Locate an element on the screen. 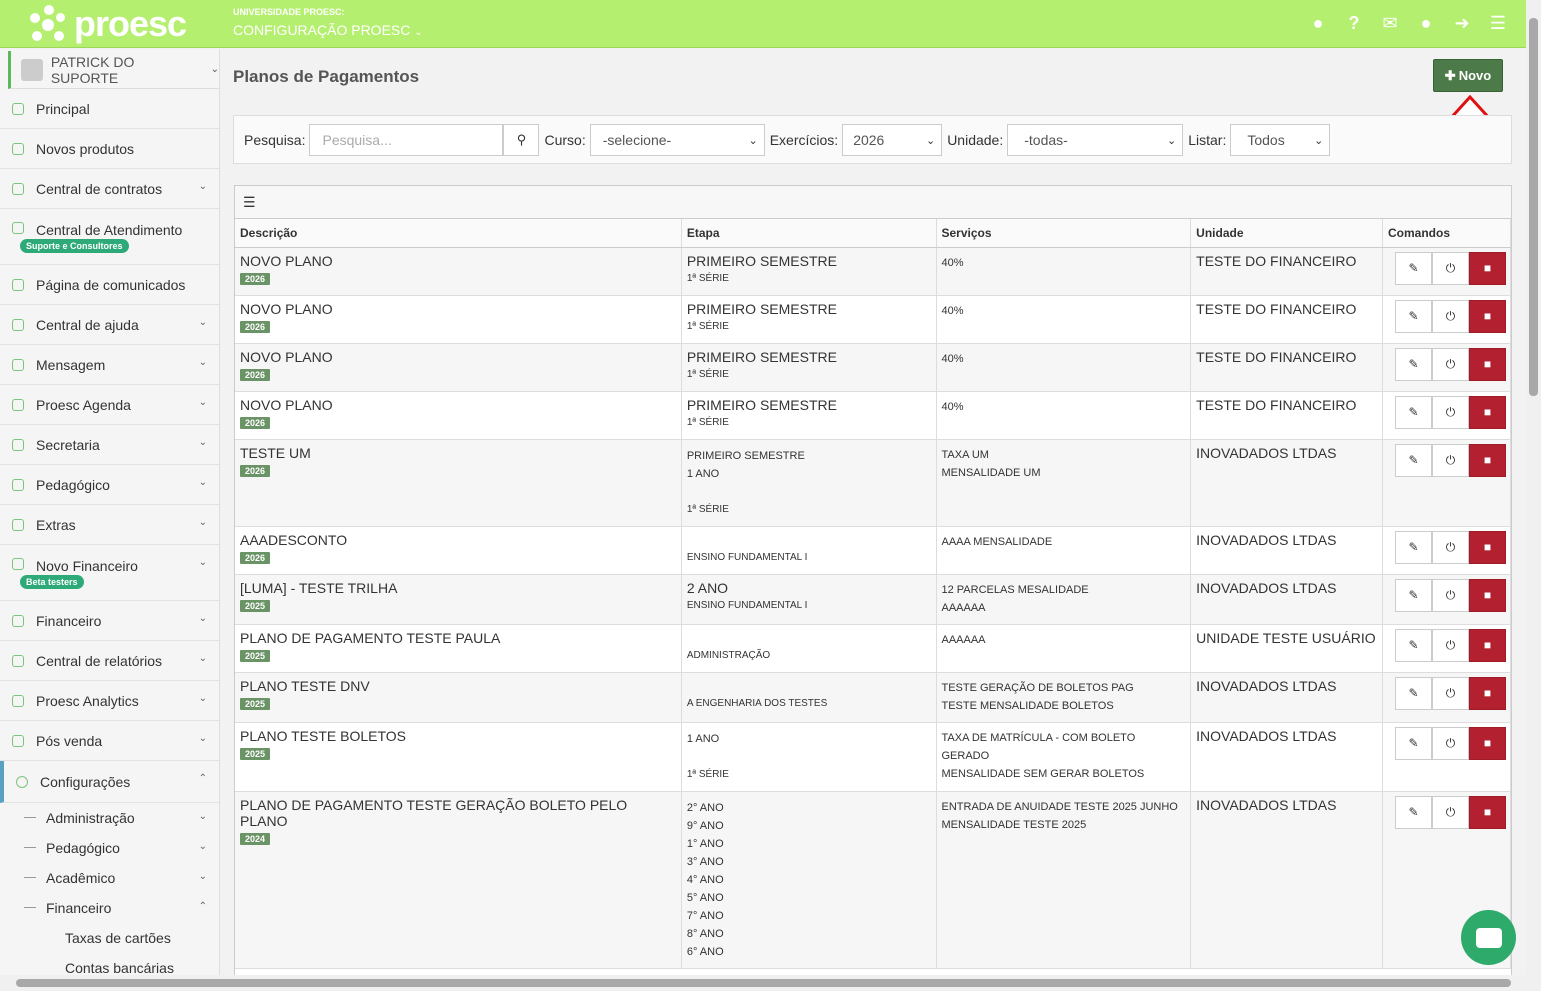 The width and height of the screenshot is (1541, 991). curso-select: -selecione- ⌄ is located at coordinates (677, 139).